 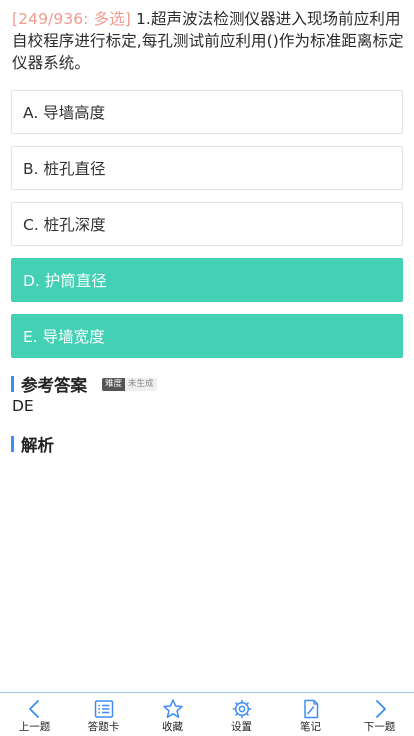 I want to click on prev-question-button: 上一题, so click(x=34, y=714).